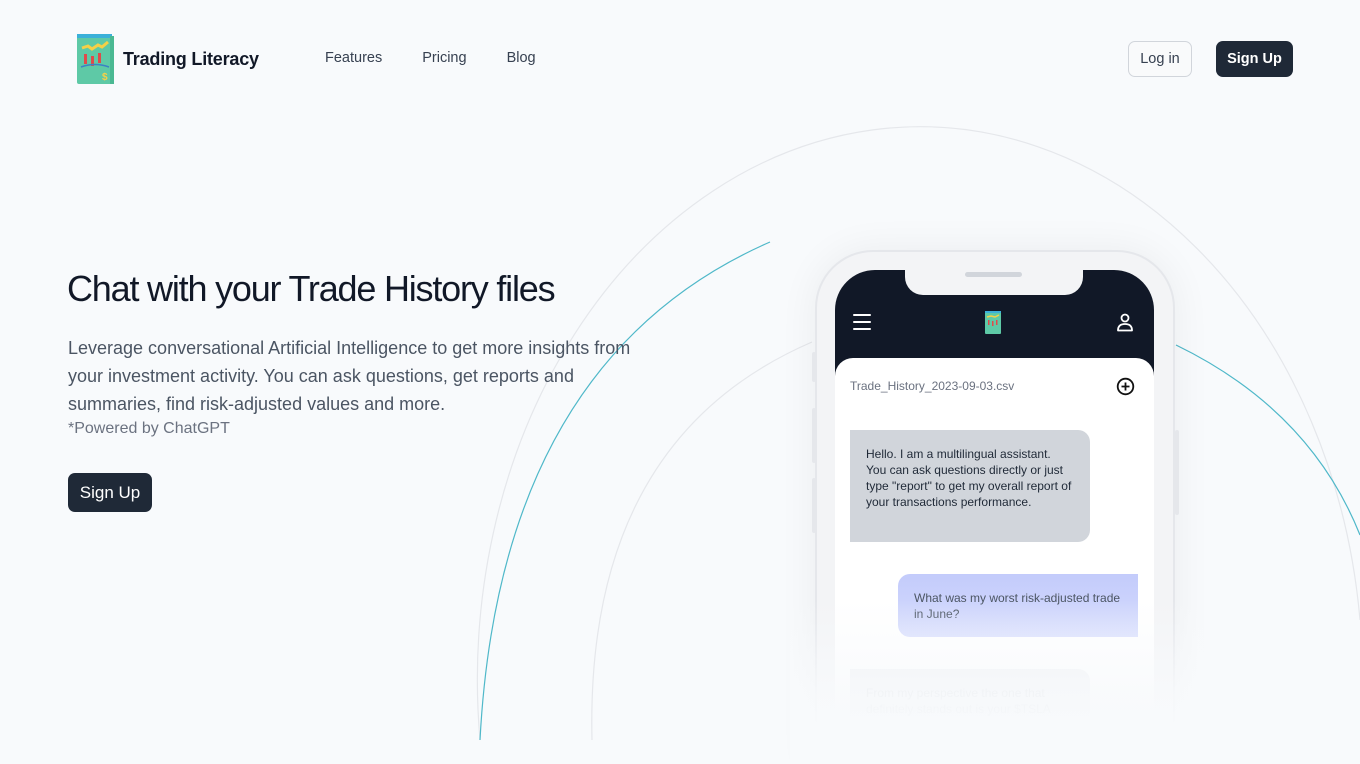  I want to click on brand-logo: $ Trading Literacy, so click(168, 59).